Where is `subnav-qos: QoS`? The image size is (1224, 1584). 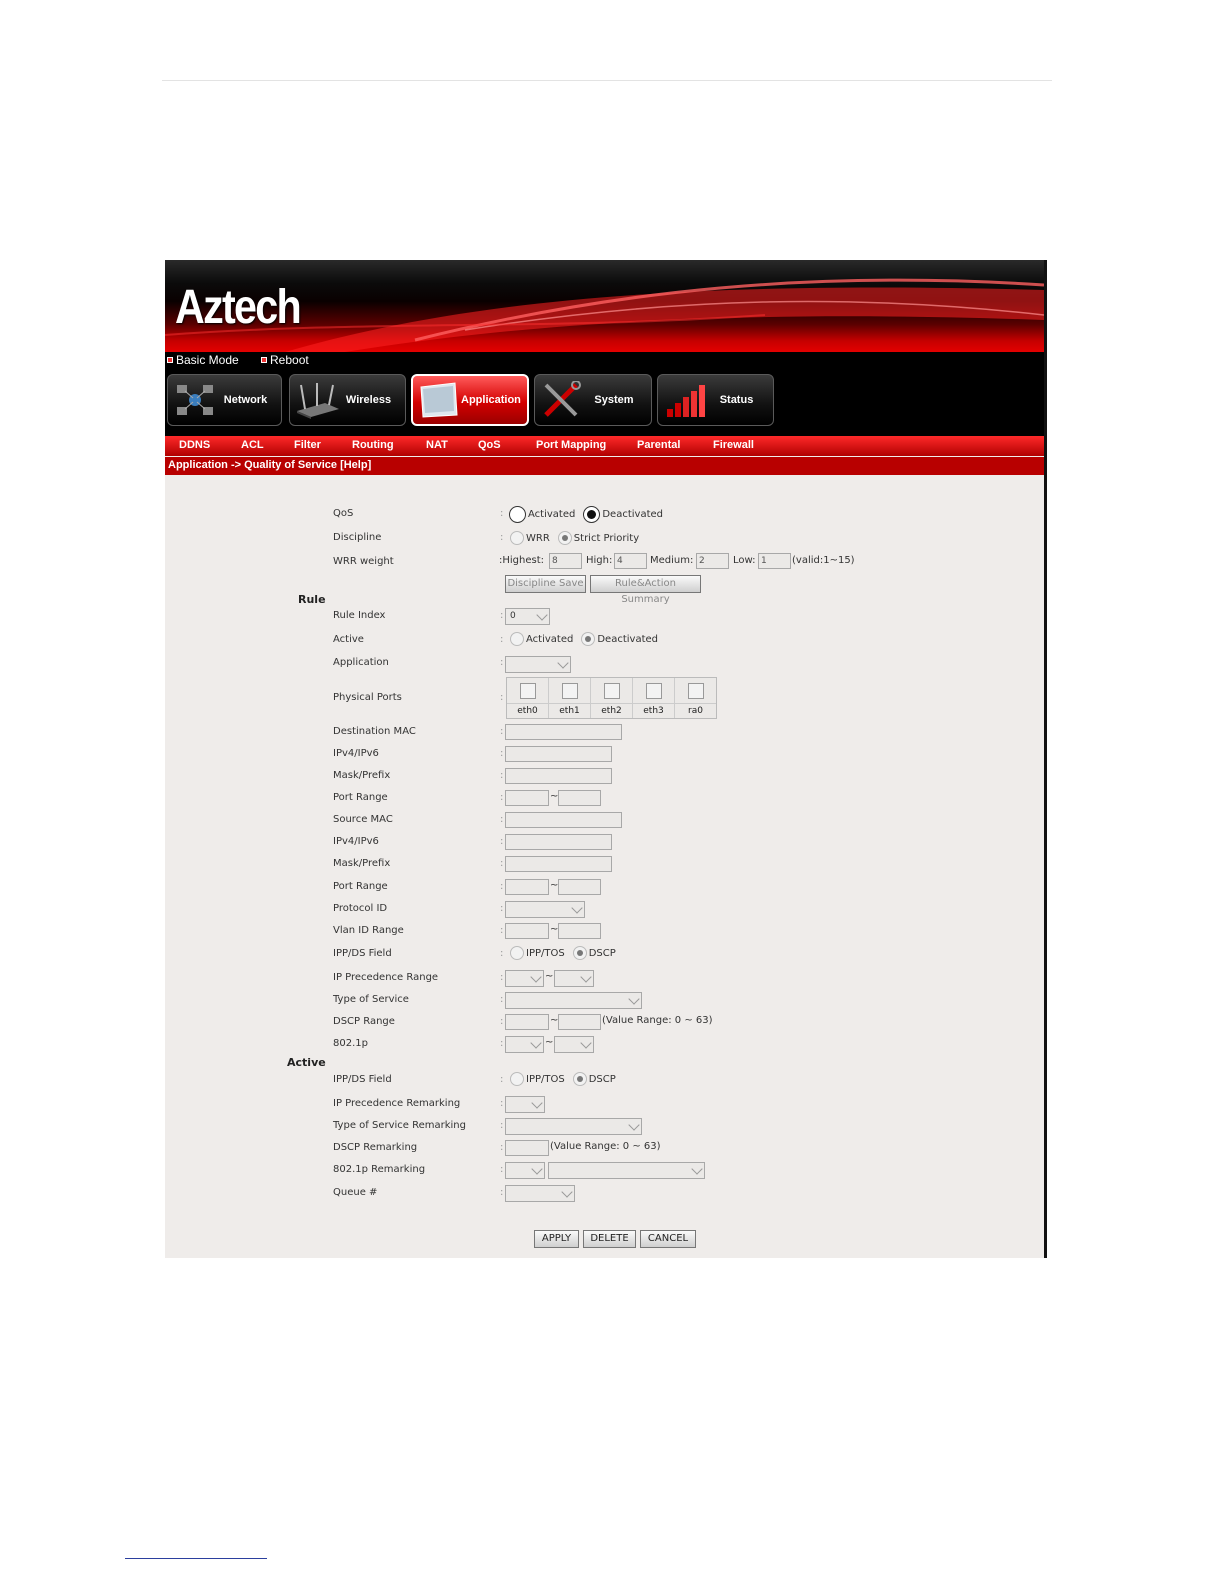
subnav-qos: QoS is located at coordinates (489, 445).